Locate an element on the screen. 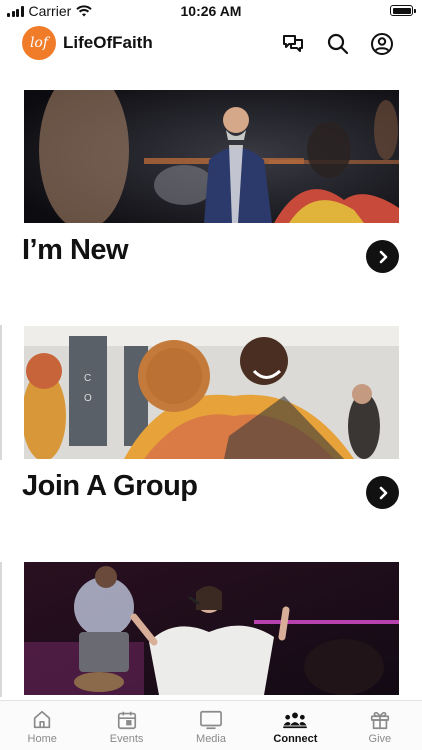 Image resolution: width=422 pixels, height=750 pixels. app-header: lof LifeOfFaith is located at coordinates (211, 44).